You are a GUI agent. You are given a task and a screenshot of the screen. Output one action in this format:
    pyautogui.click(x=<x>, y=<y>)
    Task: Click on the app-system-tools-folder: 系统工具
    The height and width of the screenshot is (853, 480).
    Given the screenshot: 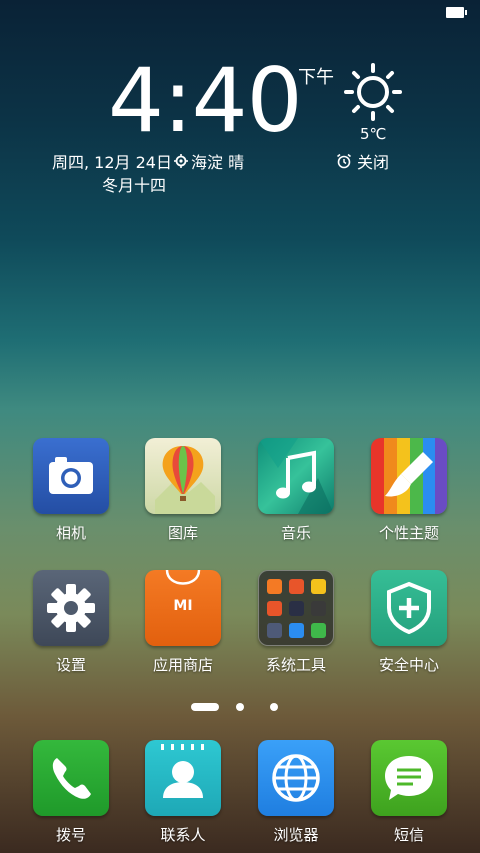 What is the action you would take?
    pyautogui.click(x=296, y=622)
    